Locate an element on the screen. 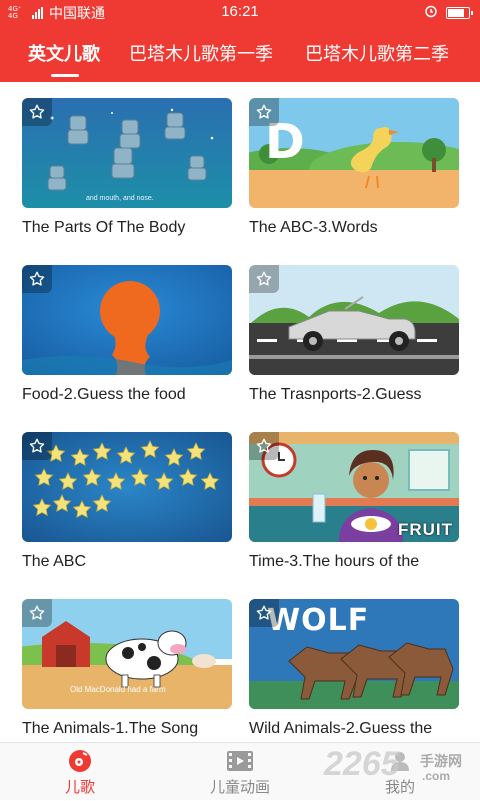  nav-label: 儿歌 is located at coordinates (79, 787).